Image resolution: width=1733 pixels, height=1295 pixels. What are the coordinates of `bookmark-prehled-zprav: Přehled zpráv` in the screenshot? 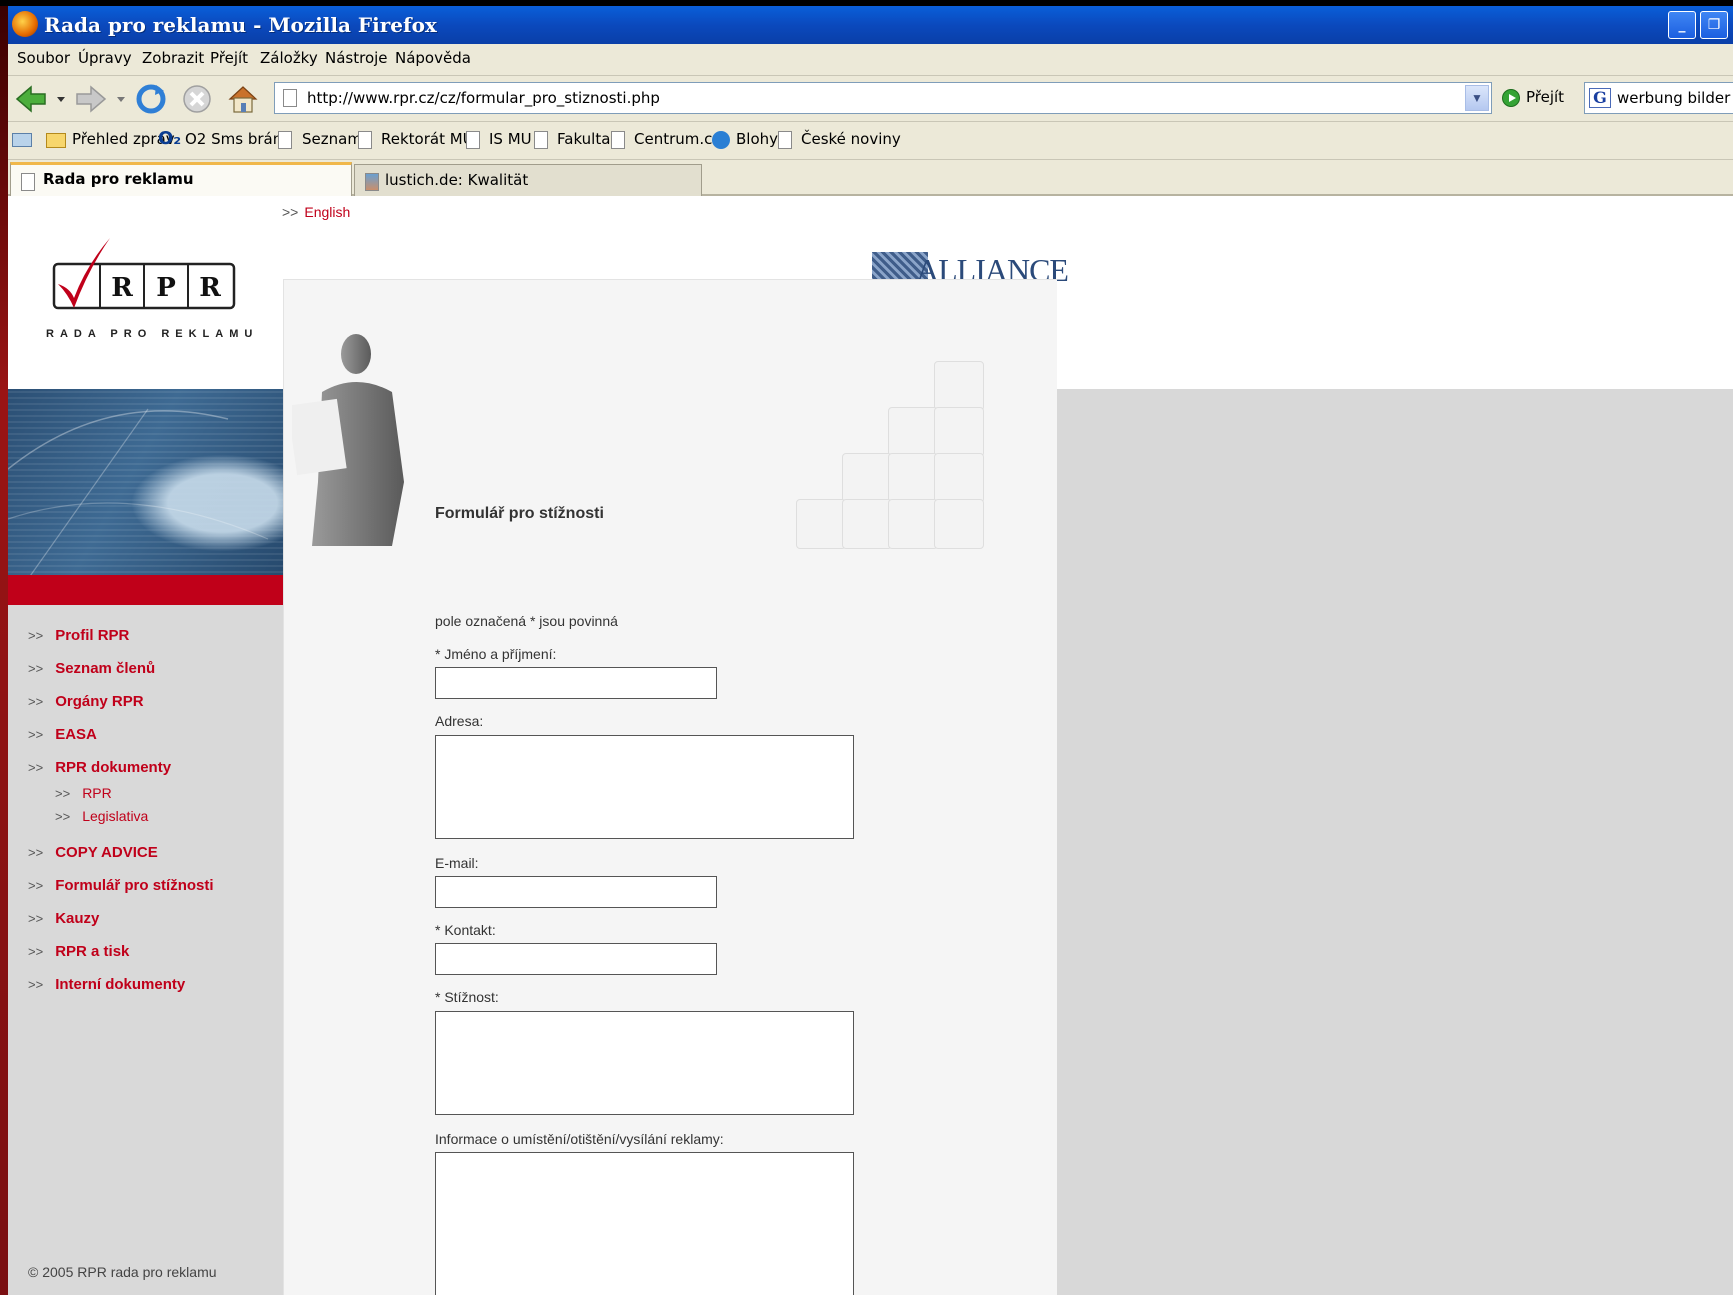 It's located at (110, 141).